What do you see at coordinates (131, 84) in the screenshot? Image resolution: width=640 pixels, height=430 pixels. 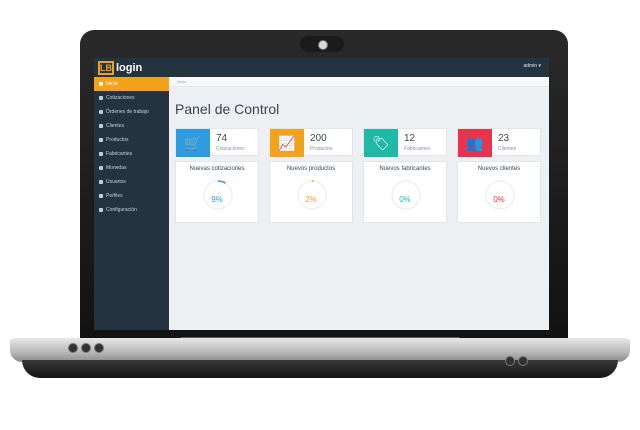 I see `sidebar-item-0: Inicio` at bounding box center [131, 84].